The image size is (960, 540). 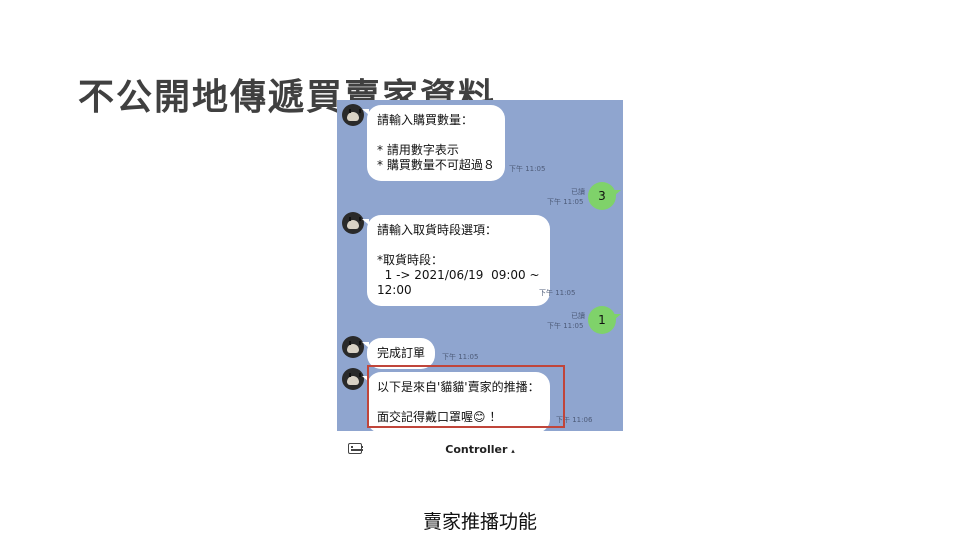 I want to click on incoming-message-seller-broadcast: 以下是來自'貓貓'賣家的推播： 面交記得戴口罩喔😊 ！, so click(x=456, y=401).